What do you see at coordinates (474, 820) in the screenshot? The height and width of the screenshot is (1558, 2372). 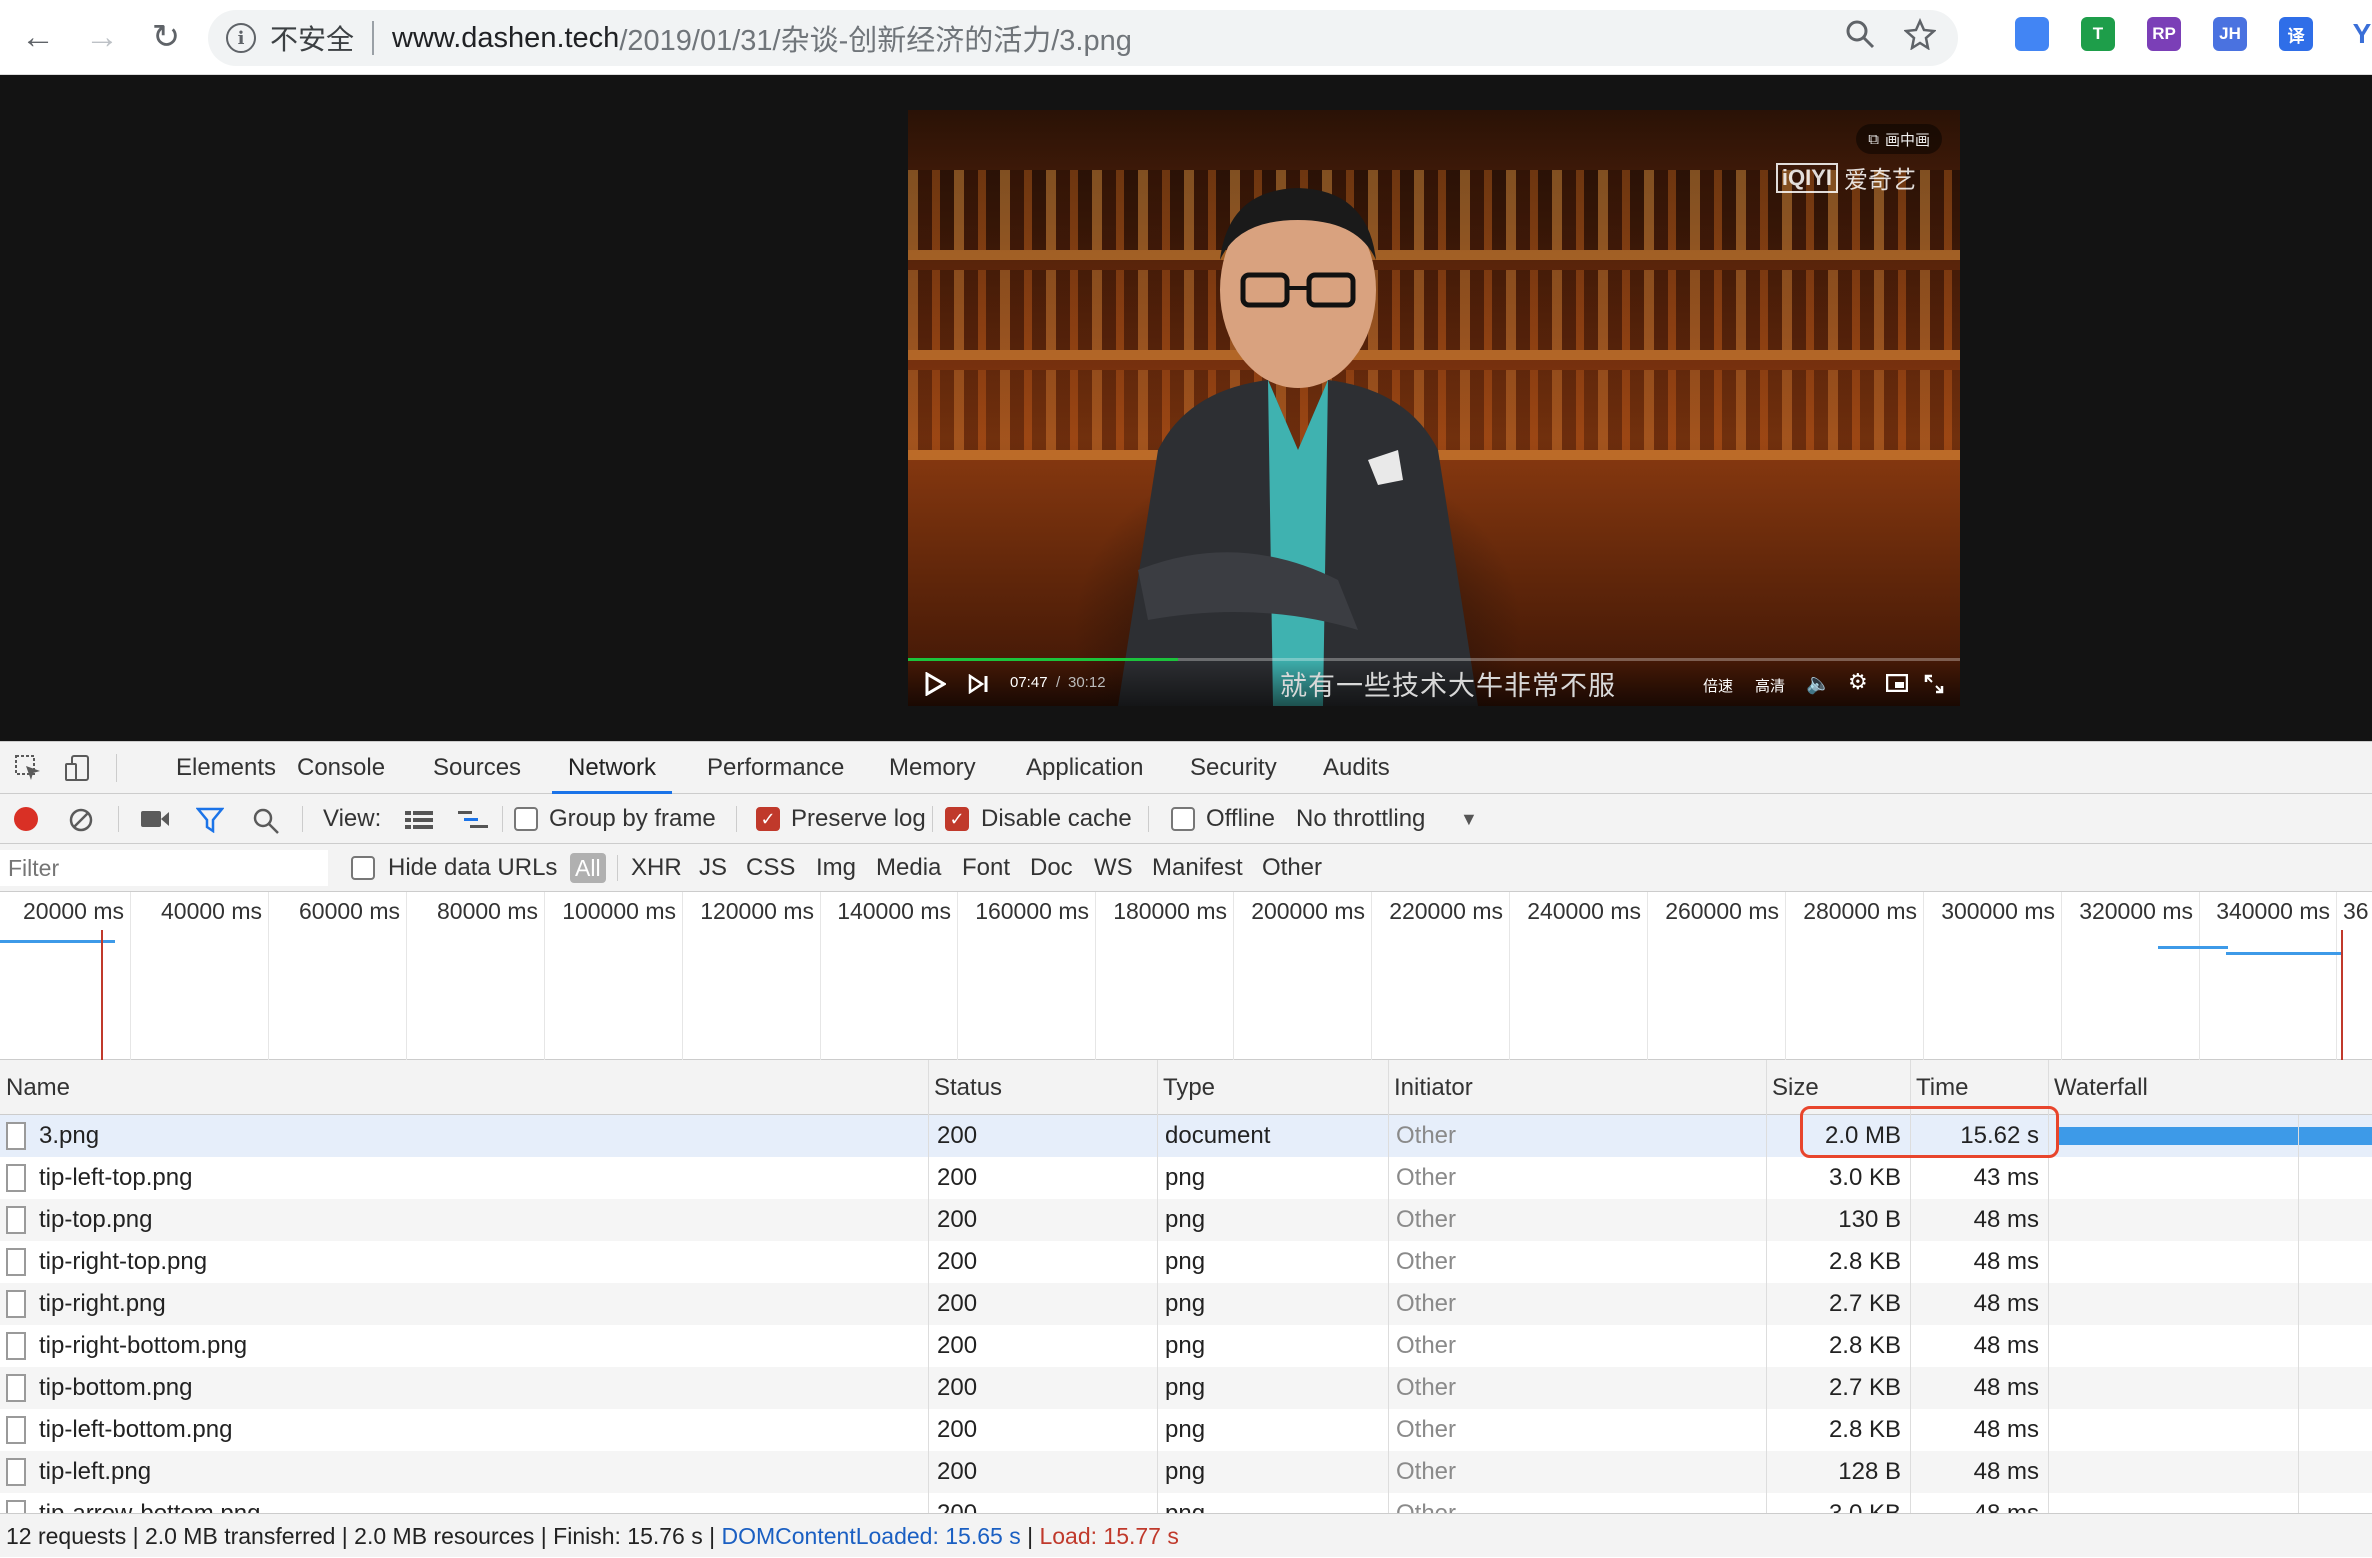 I see `waterfall-overview-icon` at bounding box center [474, 820].